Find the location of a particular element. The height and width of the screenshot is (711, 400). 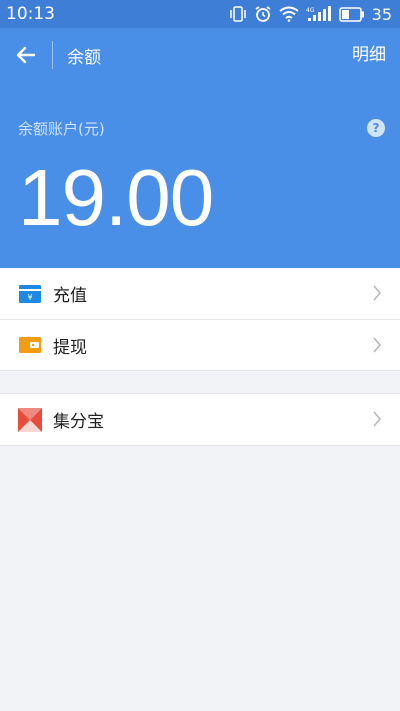

appbar-divider is located at coordinates (52, 55).